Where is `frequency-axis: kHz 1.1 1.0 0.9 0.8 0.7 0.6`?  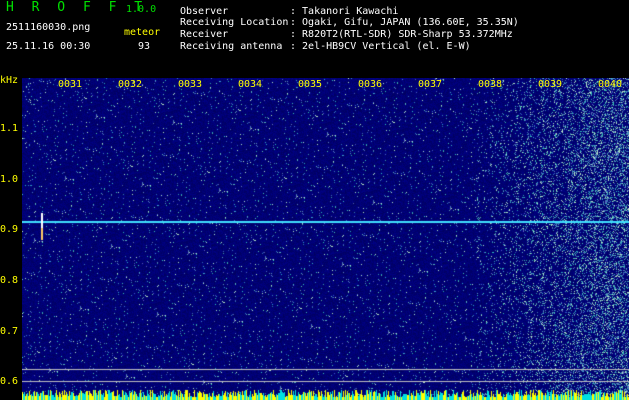
frequency-axis: kHz 1.1 1.0 0.9 0.8 0.7 0.6 is located at coordinates (11, 237).